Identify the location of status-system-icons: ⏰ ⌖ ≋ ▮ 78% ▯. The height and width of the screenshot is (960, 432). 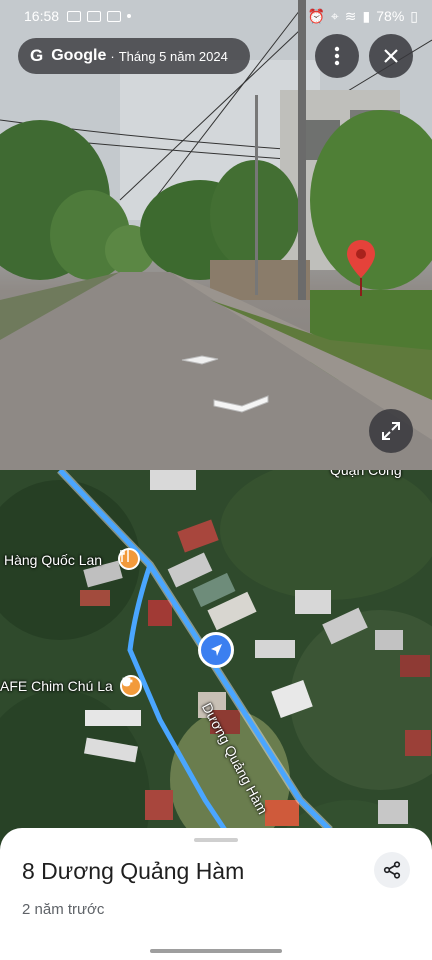
(362, 16).